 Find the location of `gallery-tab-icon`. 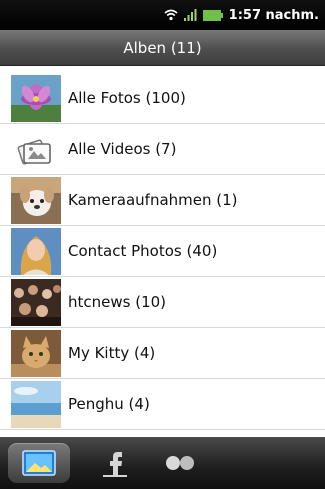

gallery-tab-icon is located at coordinates (39, 463).